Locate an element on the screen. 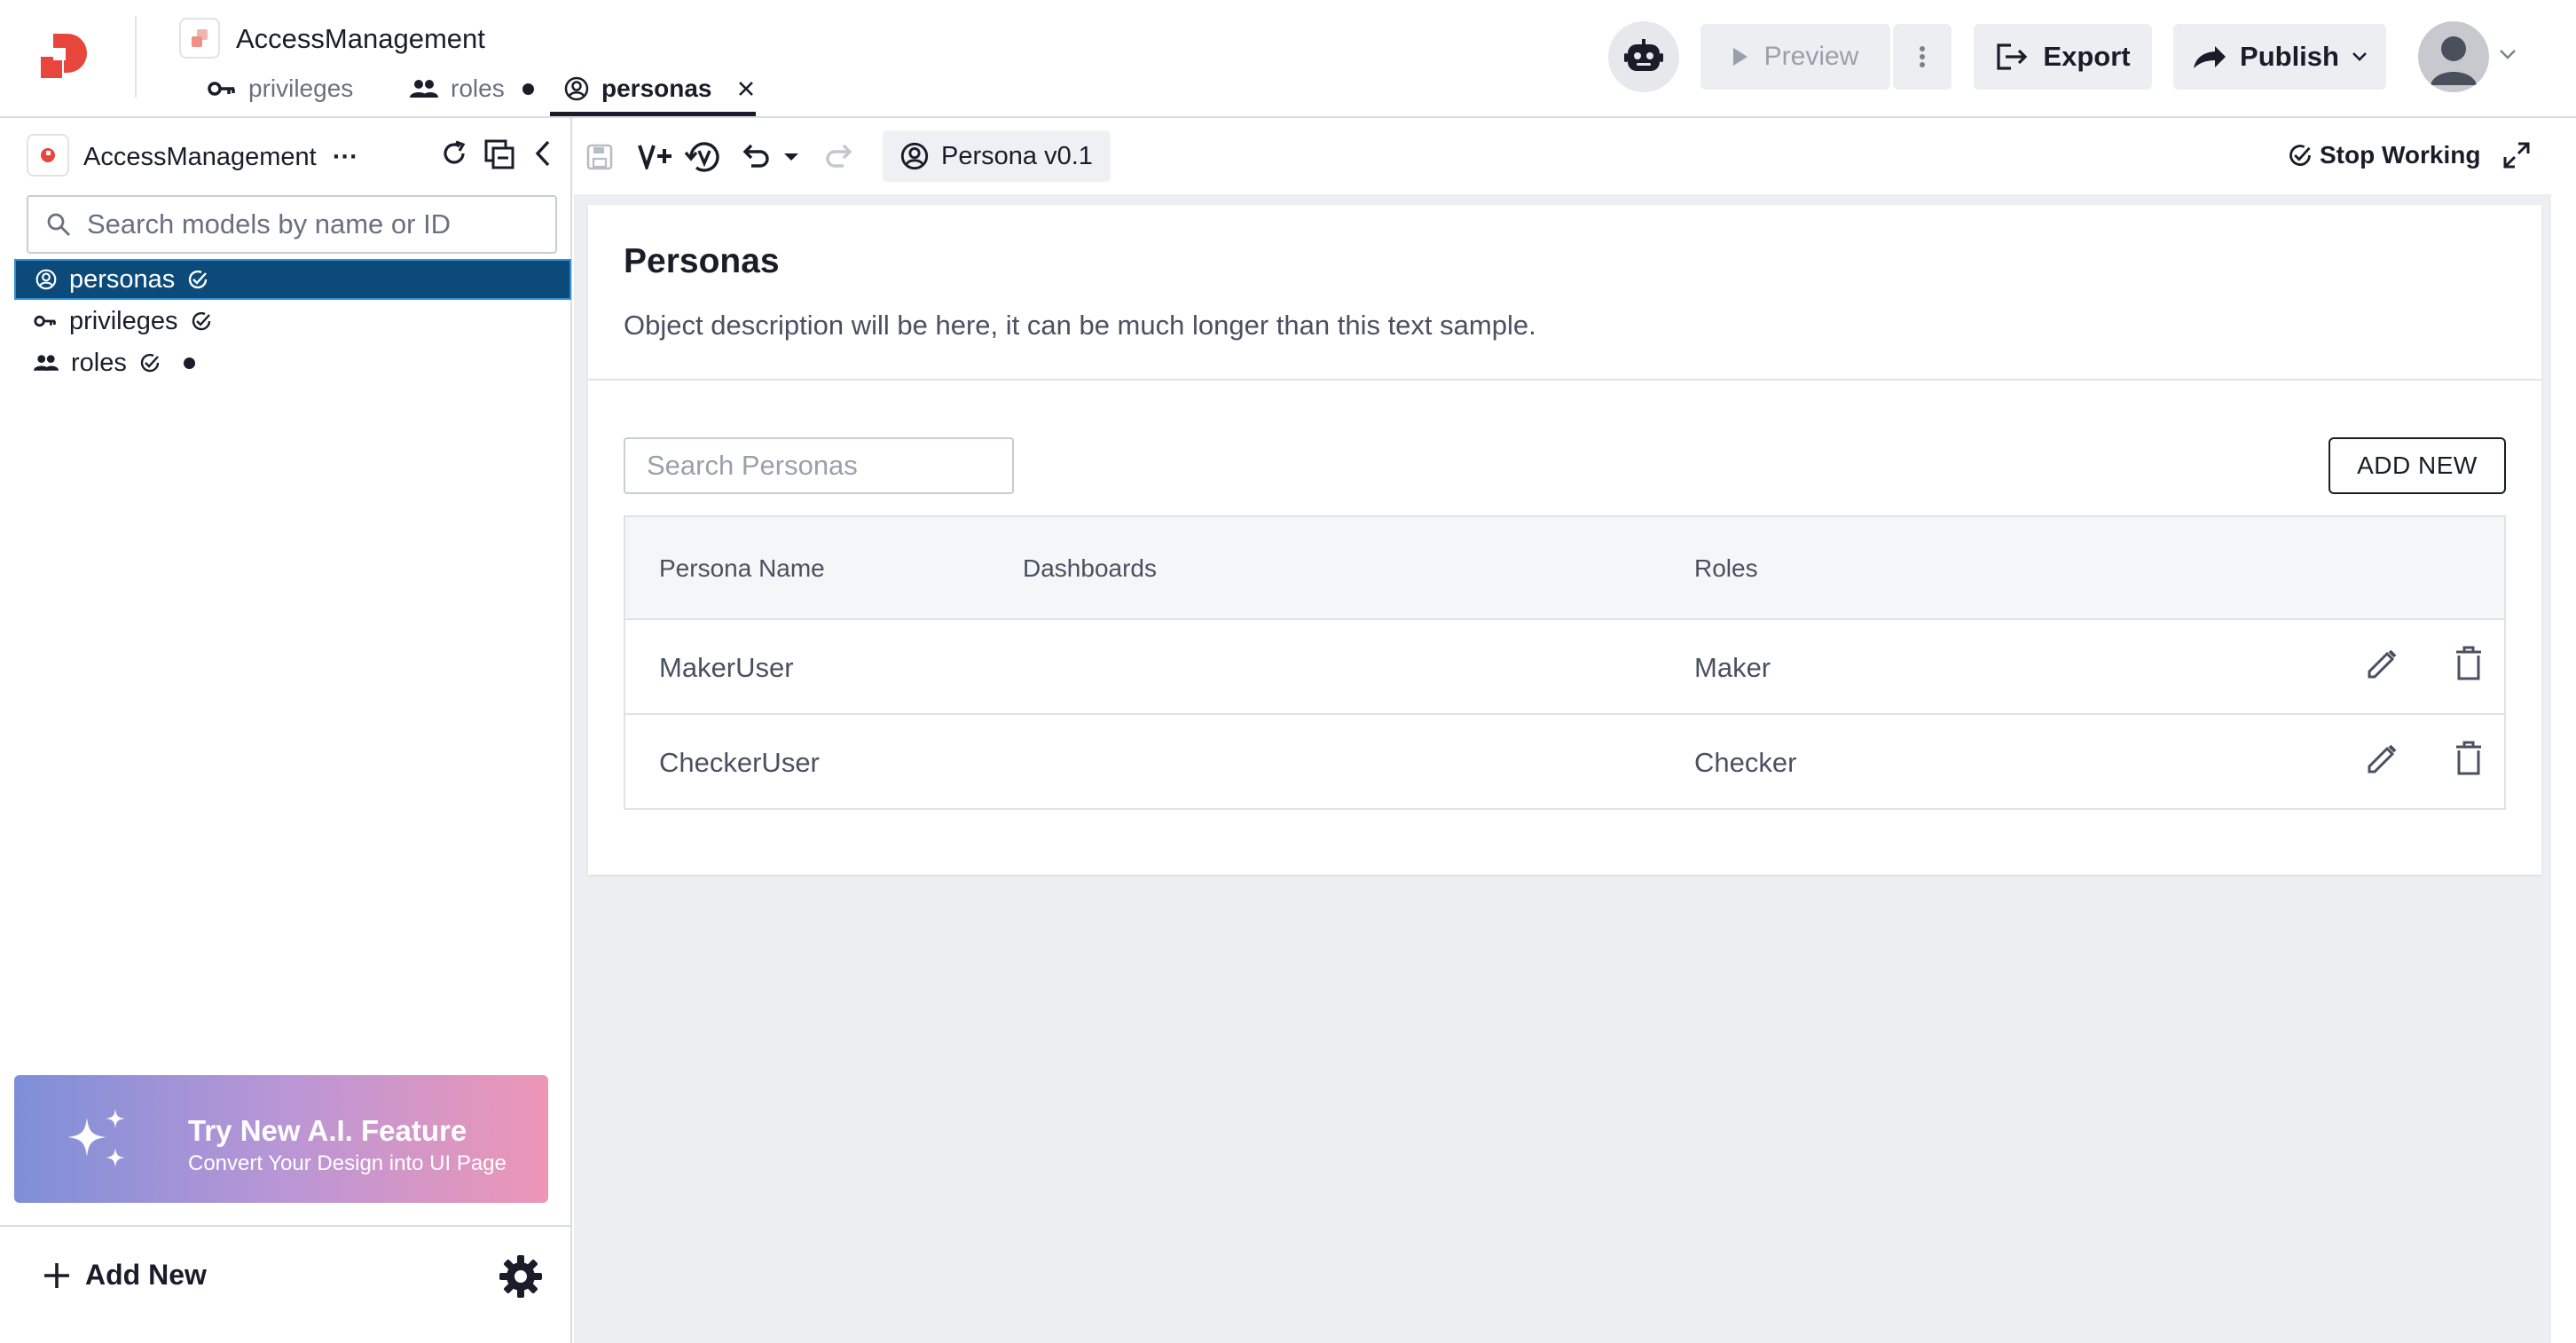 This screenshot has width=2576, height=1343. version-history-icon is located at coordinates (702, 157).